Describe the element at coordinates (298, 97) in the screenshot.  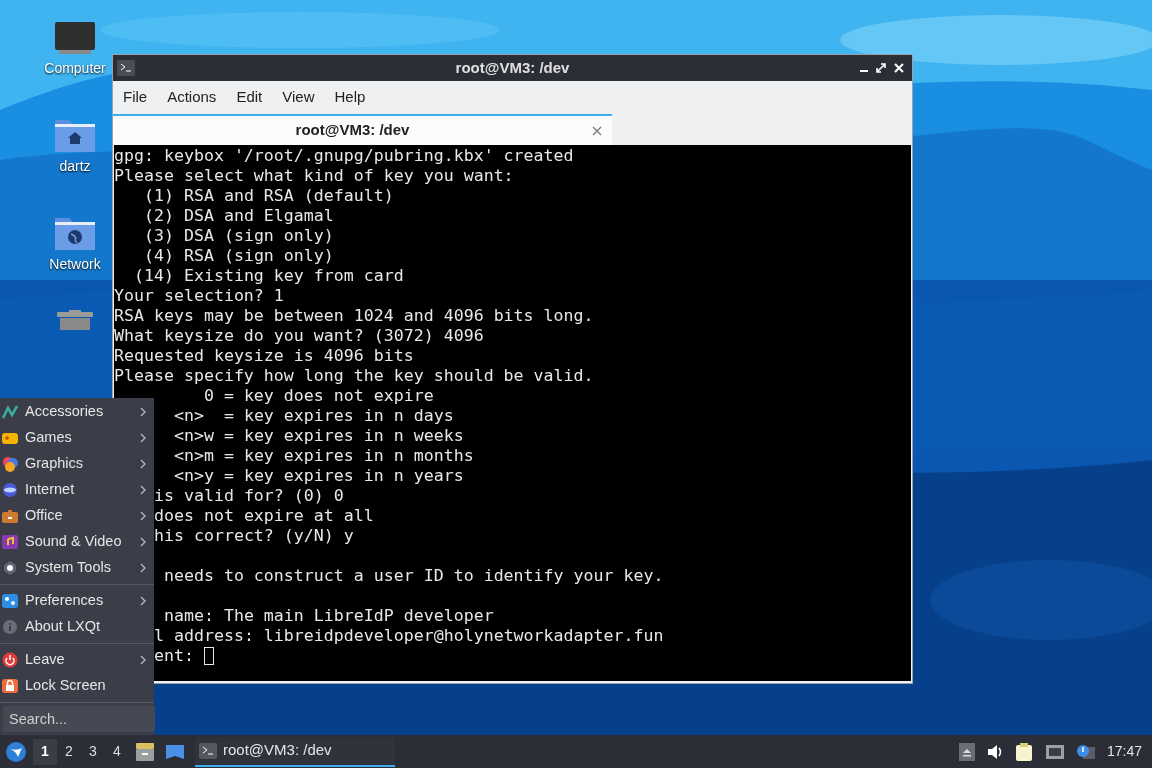
I see `menu-item: View` at that location.